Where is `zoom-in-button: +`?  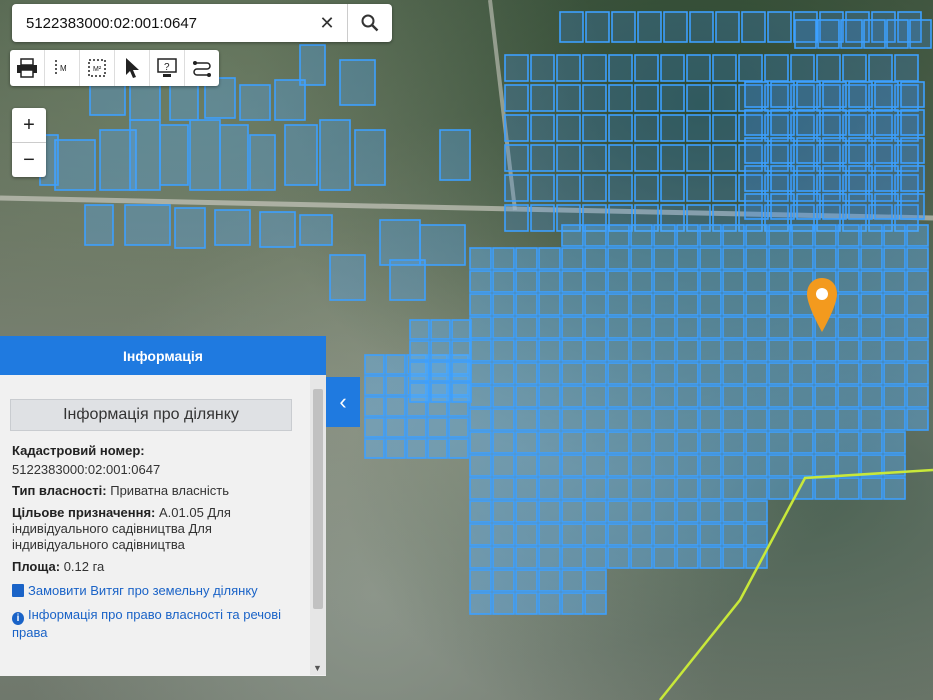 zoom-in-button: + is located at coordinates (29, 125).